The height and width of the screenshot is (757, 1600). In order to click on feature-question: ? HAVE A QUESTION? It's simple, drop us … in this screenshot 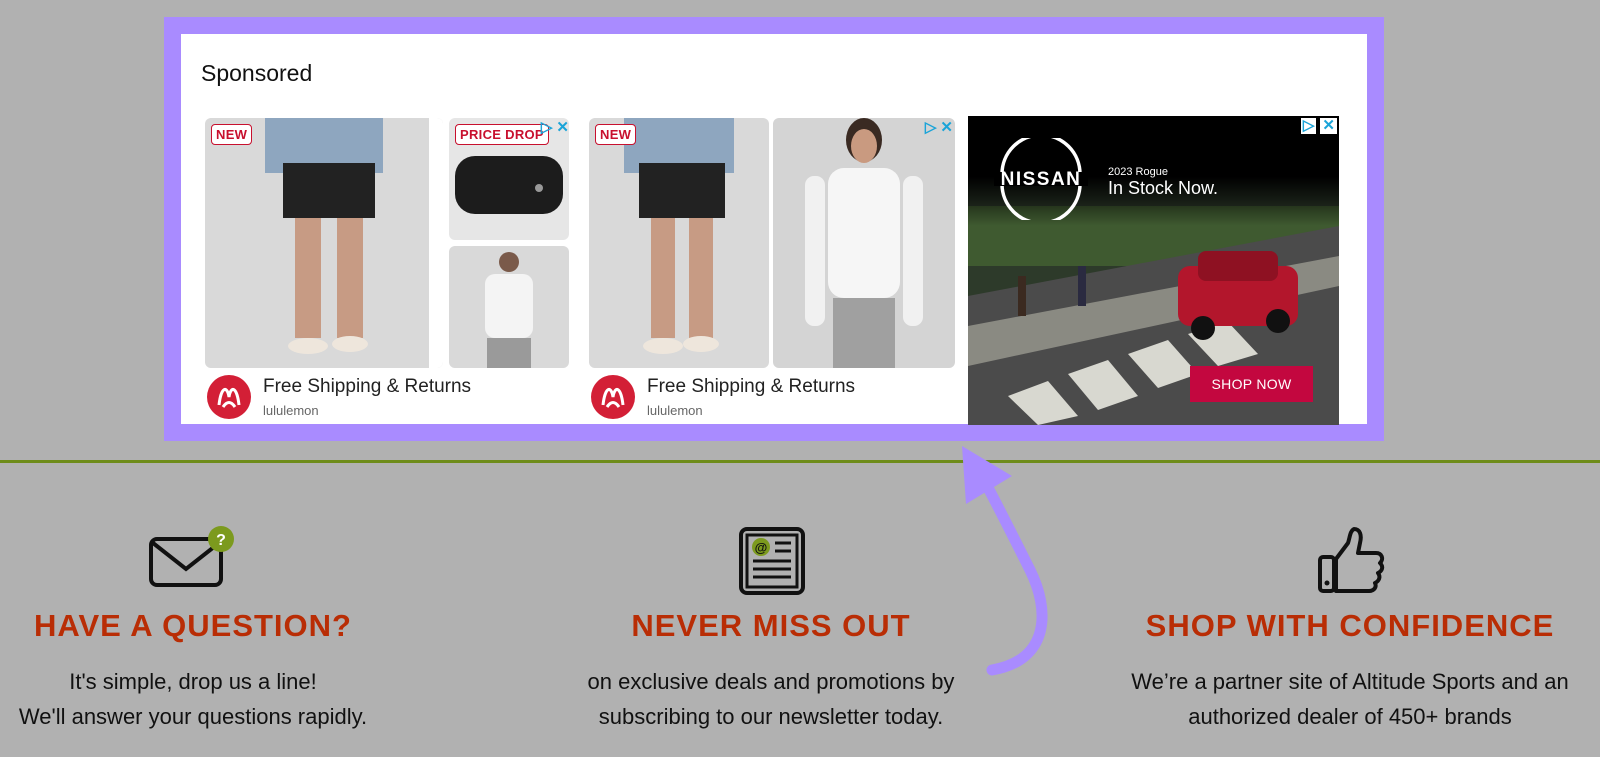, I will do `click(193, 629)`.